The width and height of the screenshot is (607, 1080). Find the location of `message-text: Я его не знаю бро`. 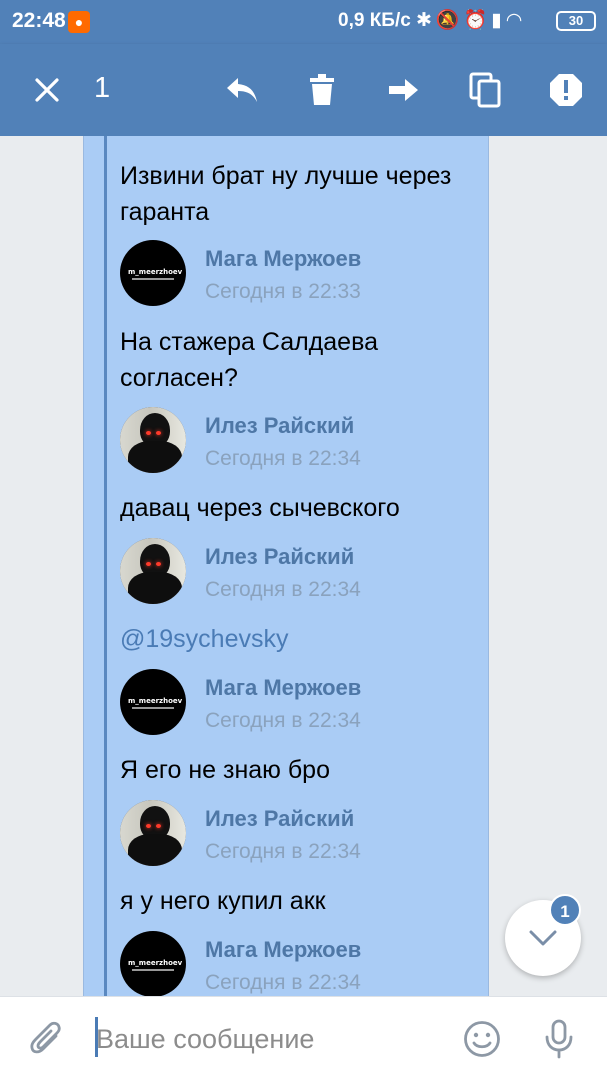

message-text: Я его не знаю бро is located at coordinates (225, 770).